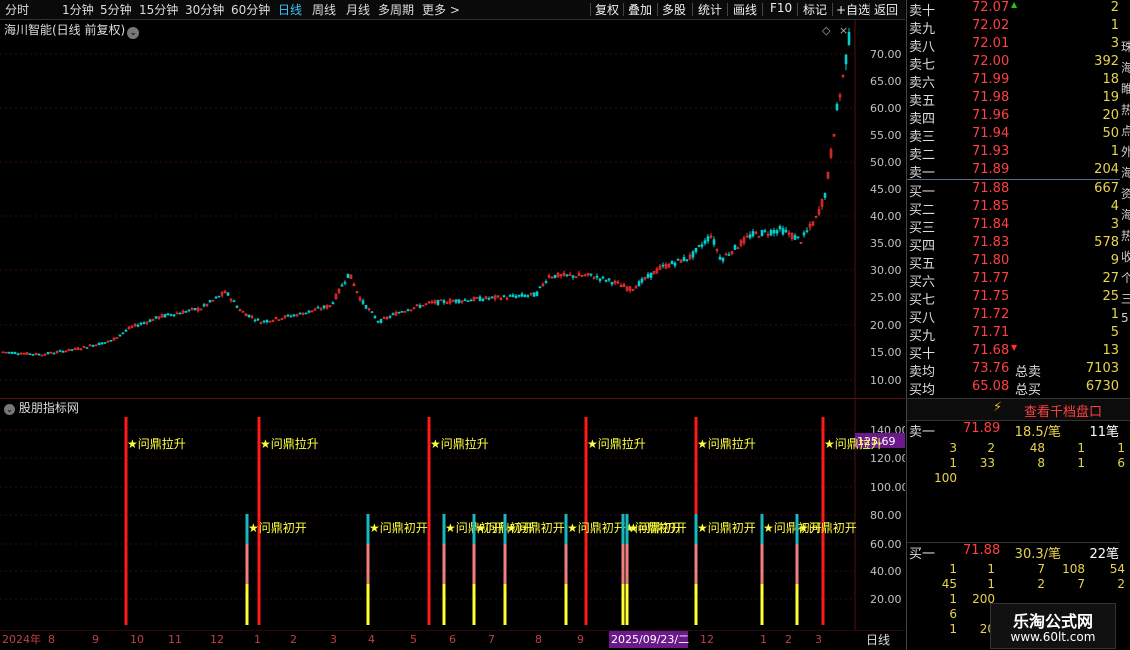 The height and width of the screenshot is (650, 1130). What do you see at coordinates (17, 9) in the screenshot?
I see `period-tab-fenshi: 分时` at bounding box center [17, 9].